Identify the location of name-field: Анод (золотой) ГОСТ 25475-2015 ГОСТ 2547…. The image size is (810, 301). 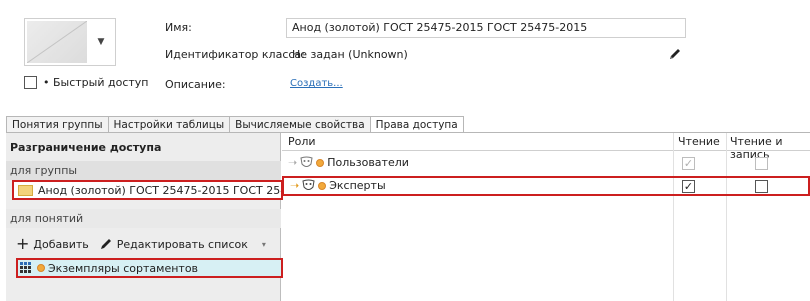
(486, 28).